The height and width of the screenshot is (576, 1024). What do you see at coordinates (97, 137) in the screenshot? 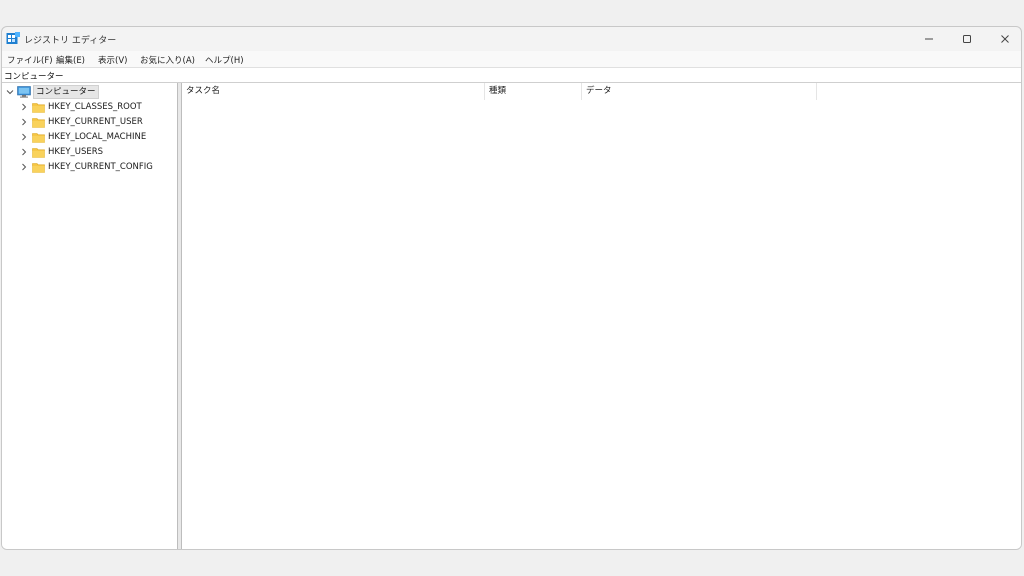
I see `tree-item-label: HKEY_LOCAL_MACHINE` at bounding box center [97, 137].